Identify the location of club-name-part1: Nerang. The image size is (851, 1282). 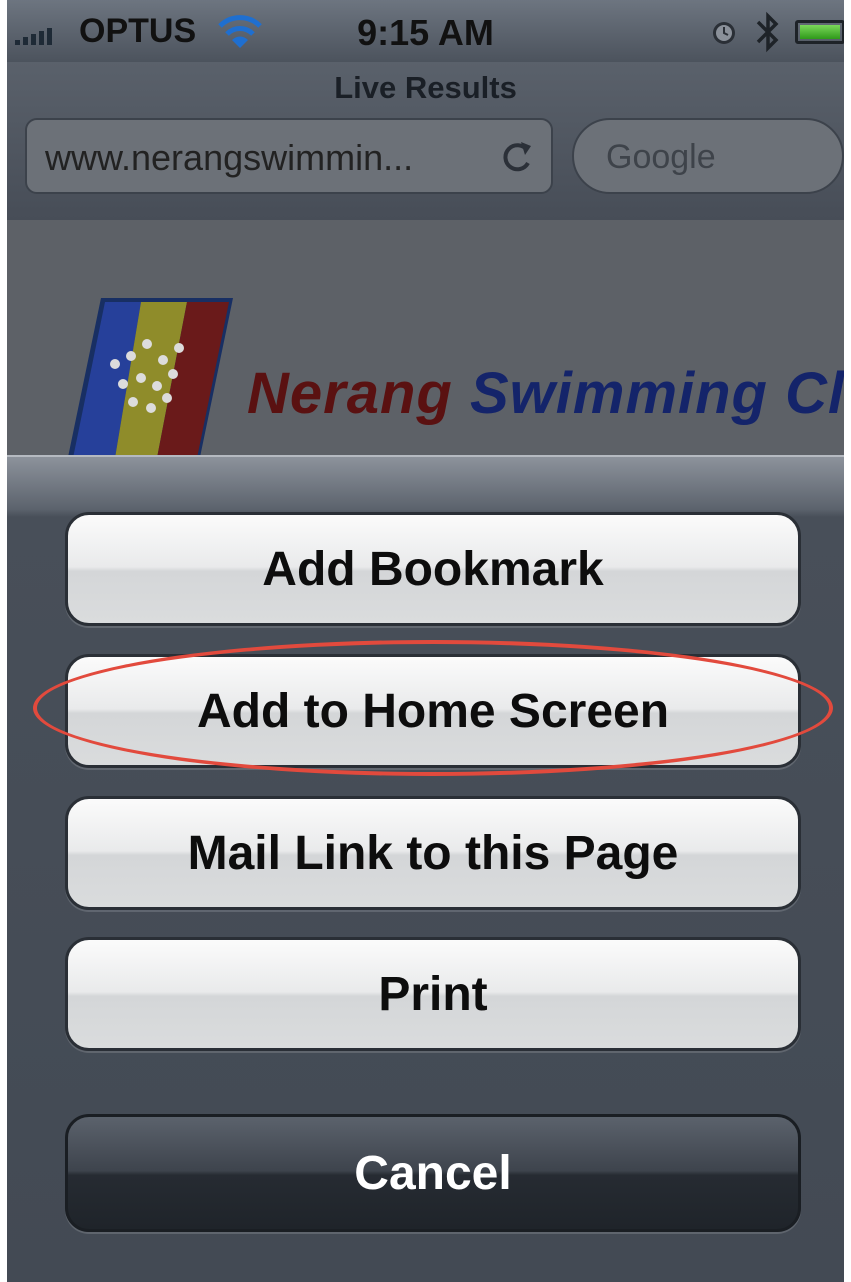
(350, 393).